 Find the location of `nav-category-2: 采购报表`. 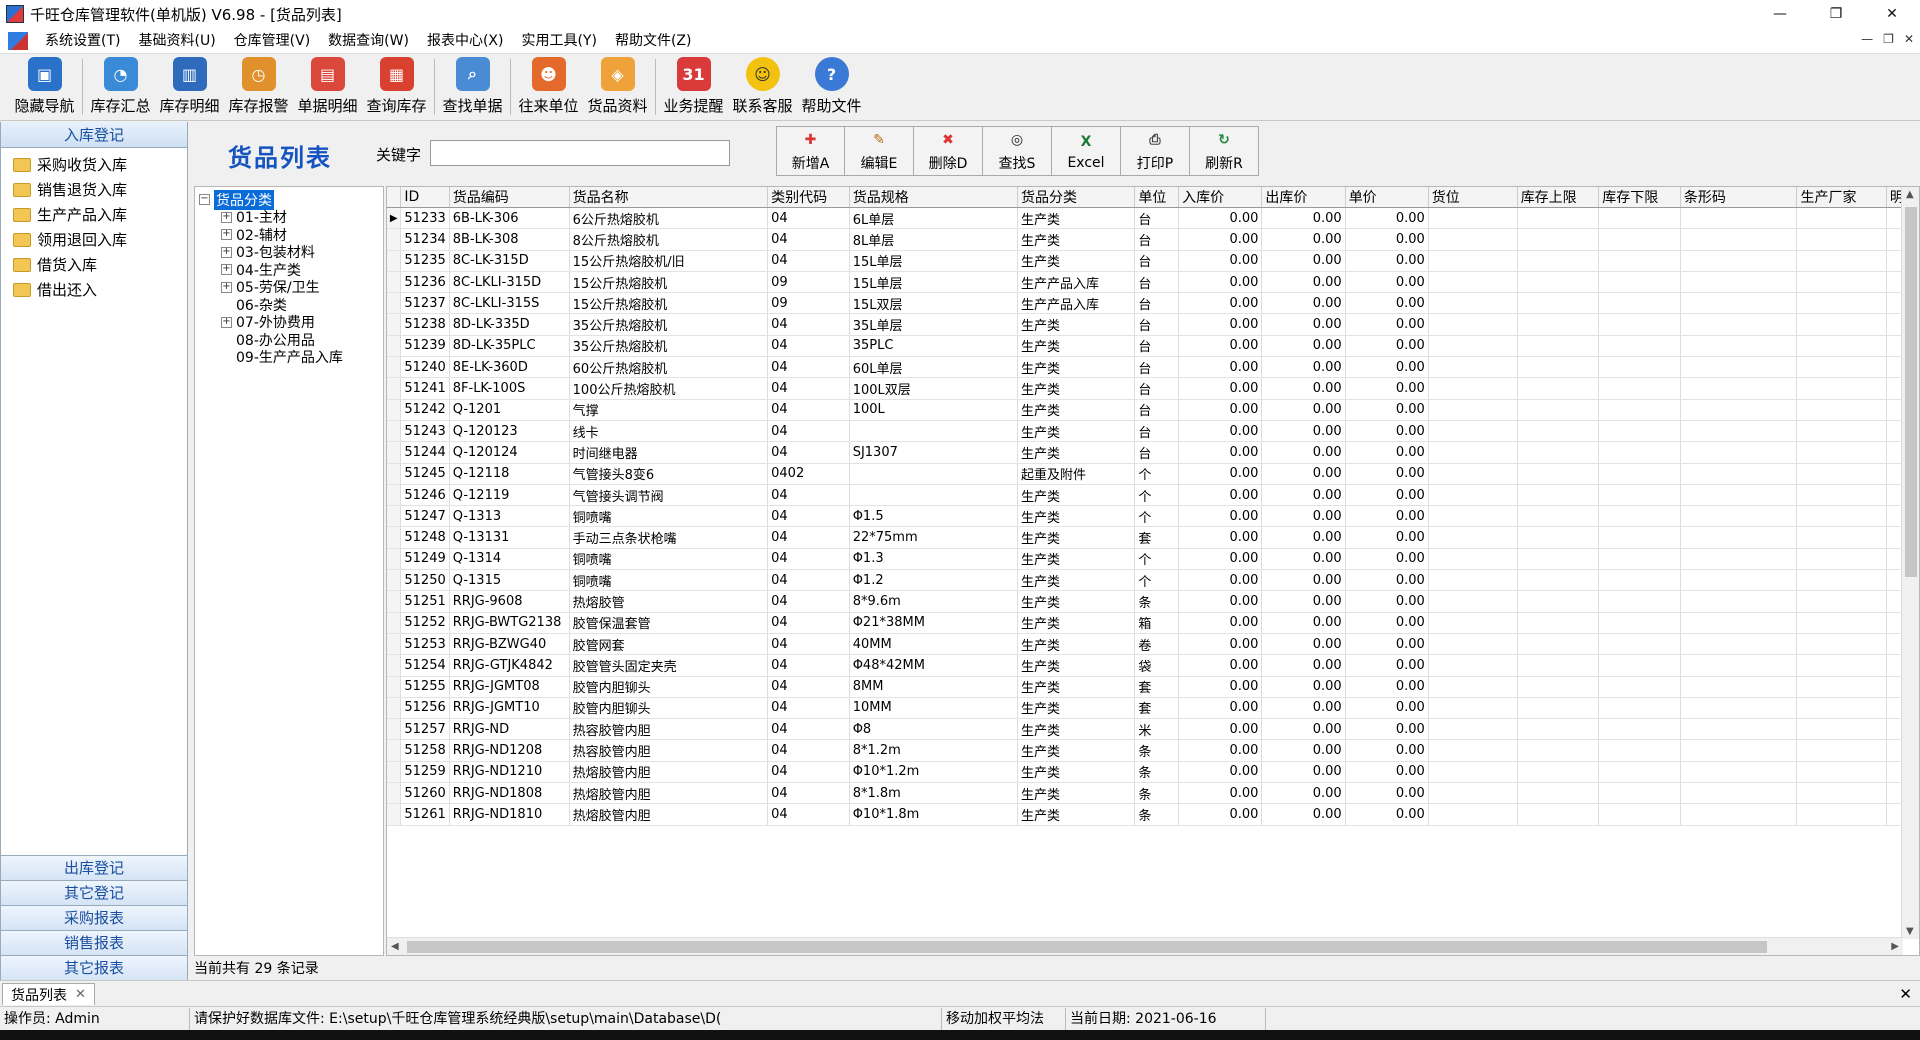

nav-category-2: 采购报表 is located at coordinates (94, 917).